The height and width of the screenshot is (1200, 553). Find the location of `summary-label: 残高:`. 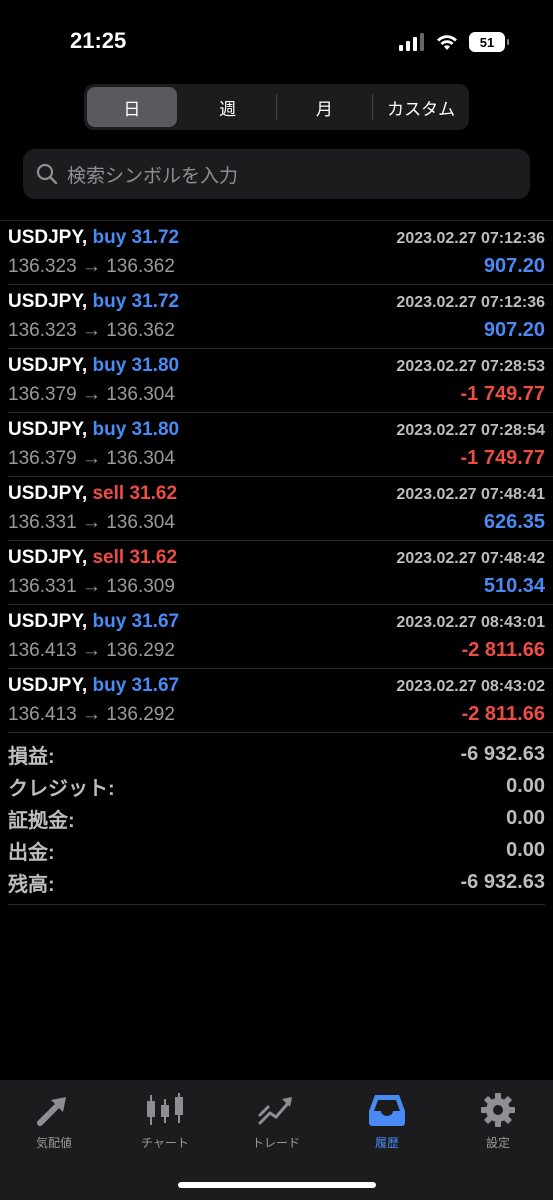

summary-label: 残高: is located at coordinates (31, 884).